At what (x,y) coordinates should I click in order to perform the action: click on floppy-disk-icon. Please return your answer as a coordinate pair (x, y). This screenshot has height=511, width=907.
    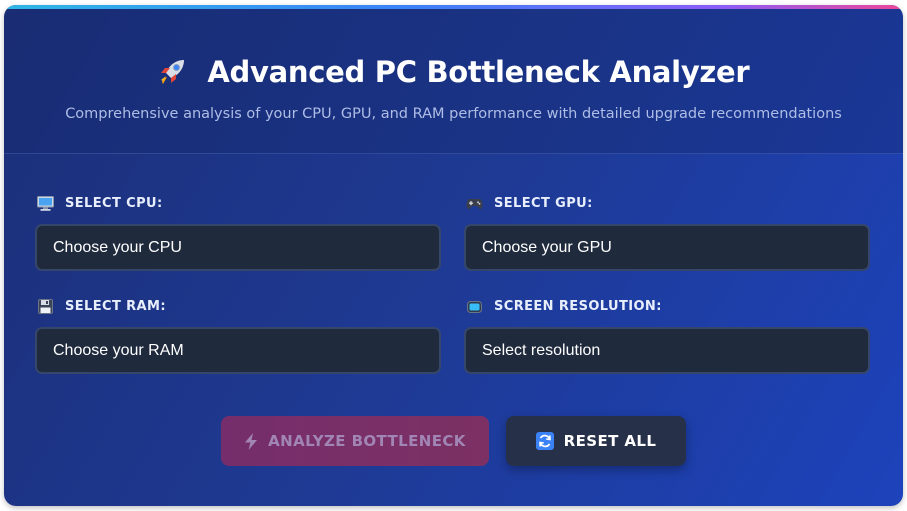
    Looking at the image, I should click on (45, 306).